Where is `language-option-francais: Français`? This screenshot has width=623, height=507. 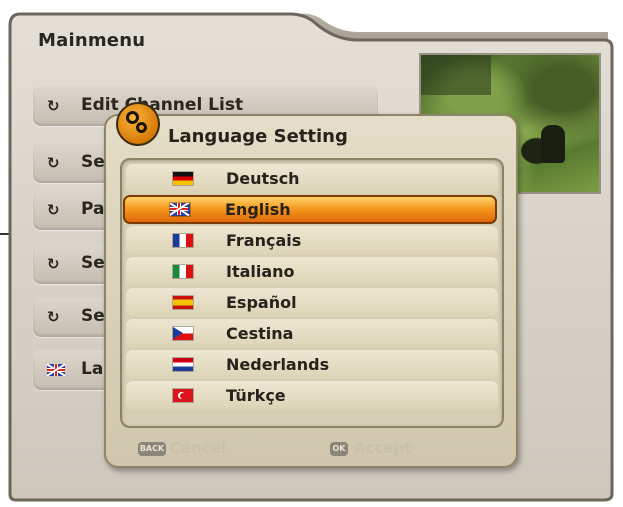 language-option-francais: Français is located at coordinates (312, 240).